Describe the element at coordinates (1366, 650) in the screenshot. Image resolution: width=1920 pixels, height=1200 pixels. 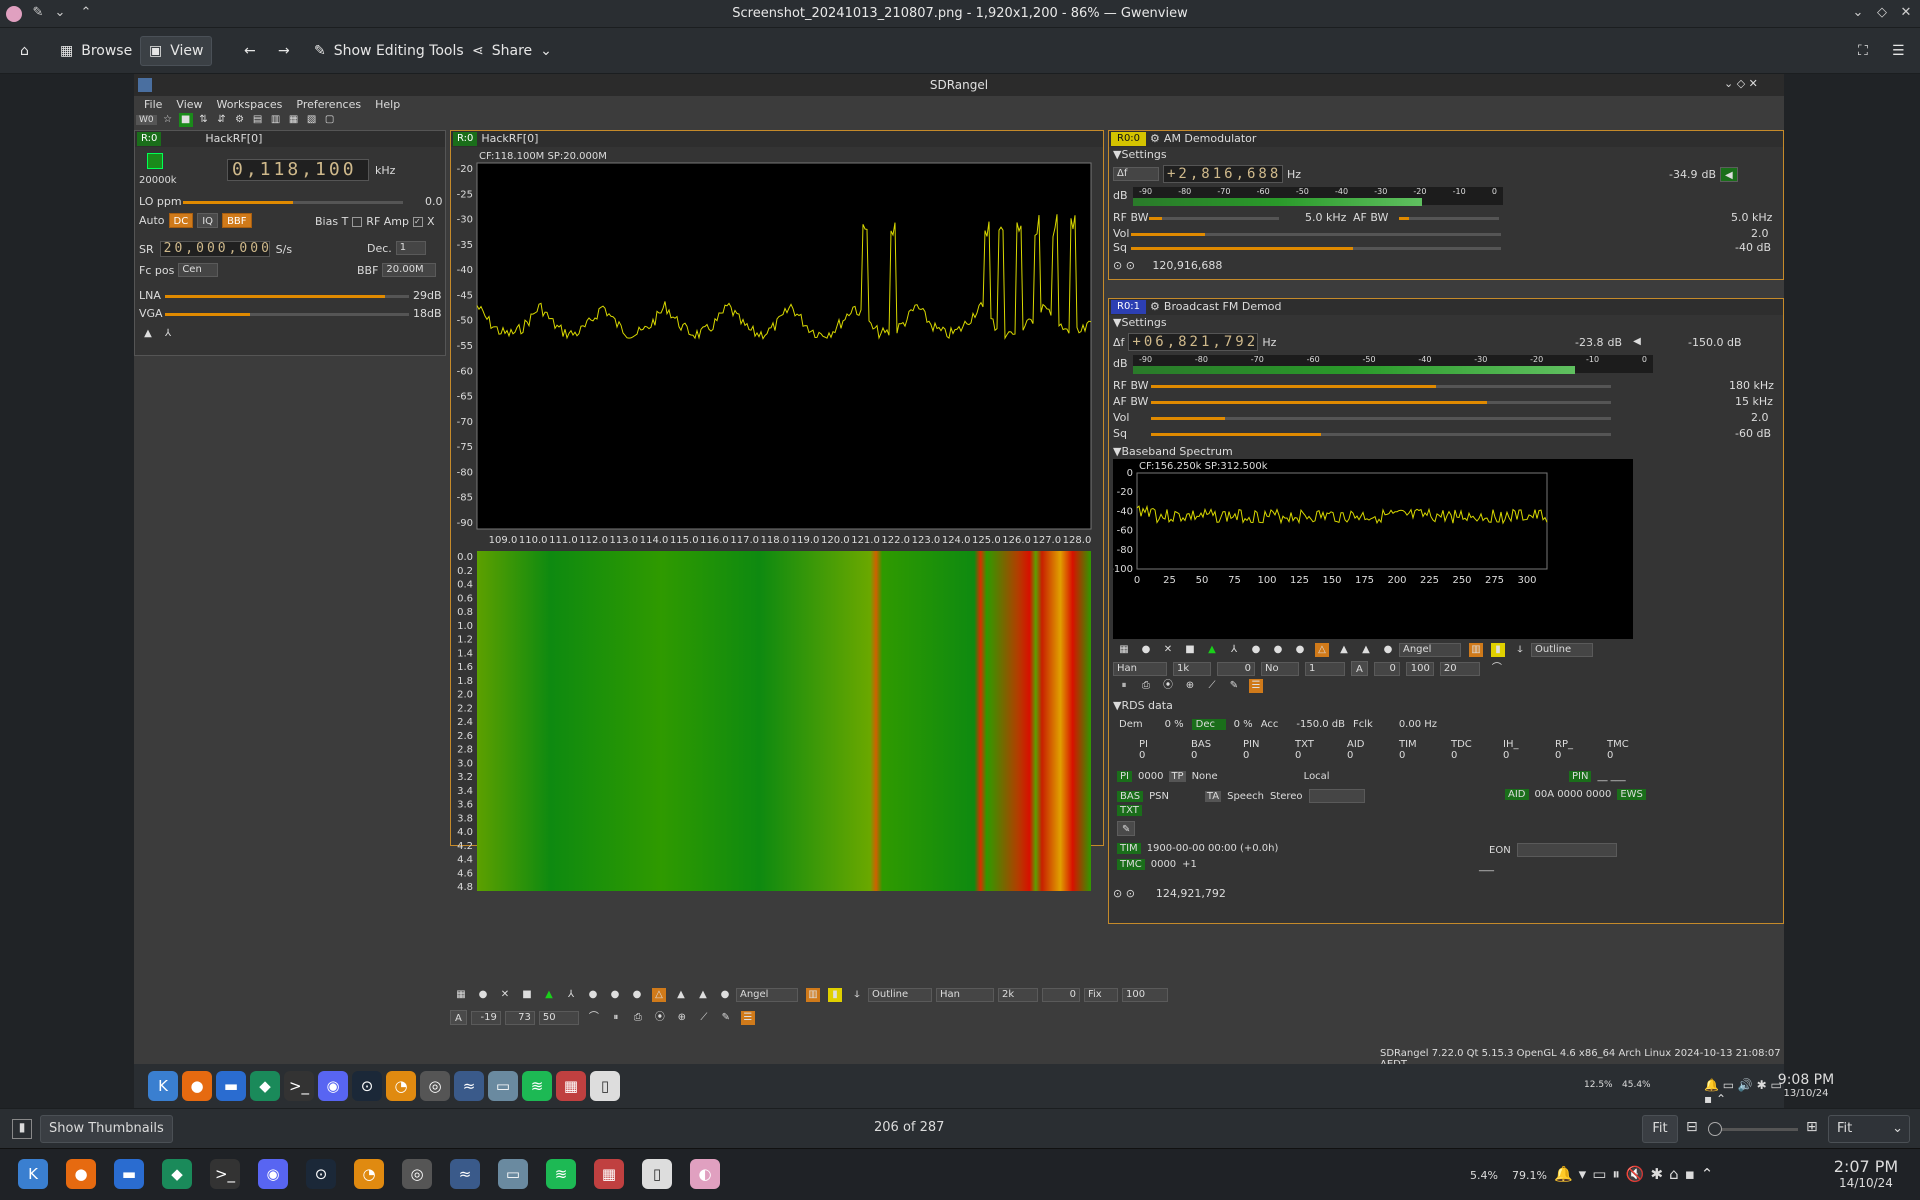
I see `min-icon: ▲` at that location.